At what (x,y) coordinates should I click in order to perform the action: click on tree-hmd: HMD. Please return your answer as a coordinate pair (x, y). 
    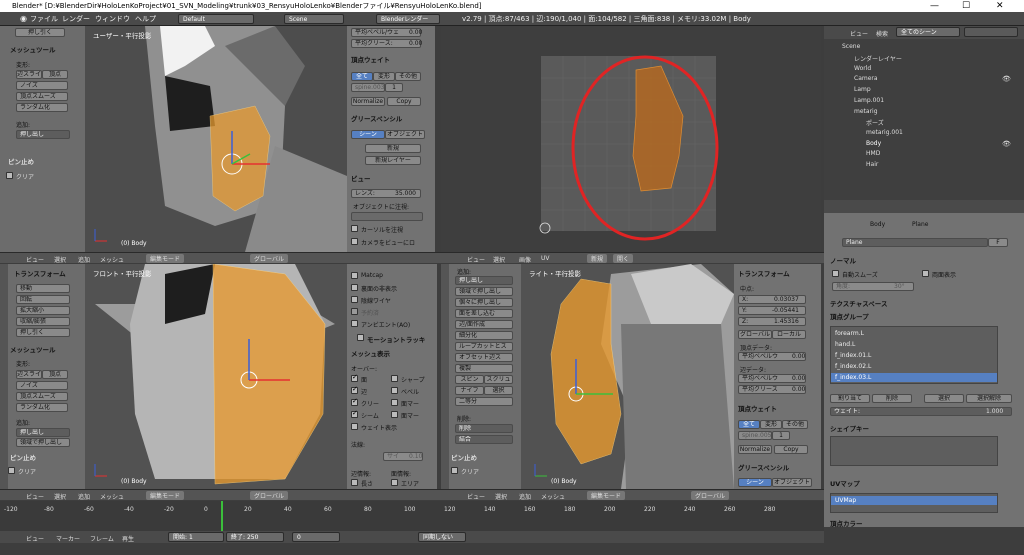
    Looking at the image, I should click on (873, 153).